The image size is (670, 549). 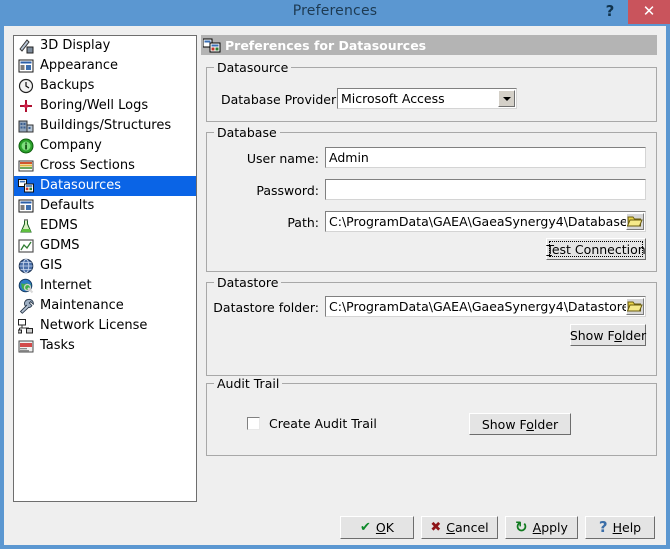 I want to click on sidebar-item-label: 3D Display, so click(x=75, y=45).